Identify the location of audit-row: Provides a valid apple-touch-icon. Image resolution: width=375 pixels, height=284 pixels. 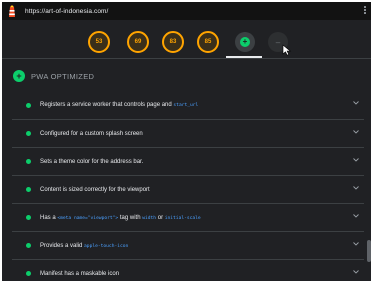
(188, 245).